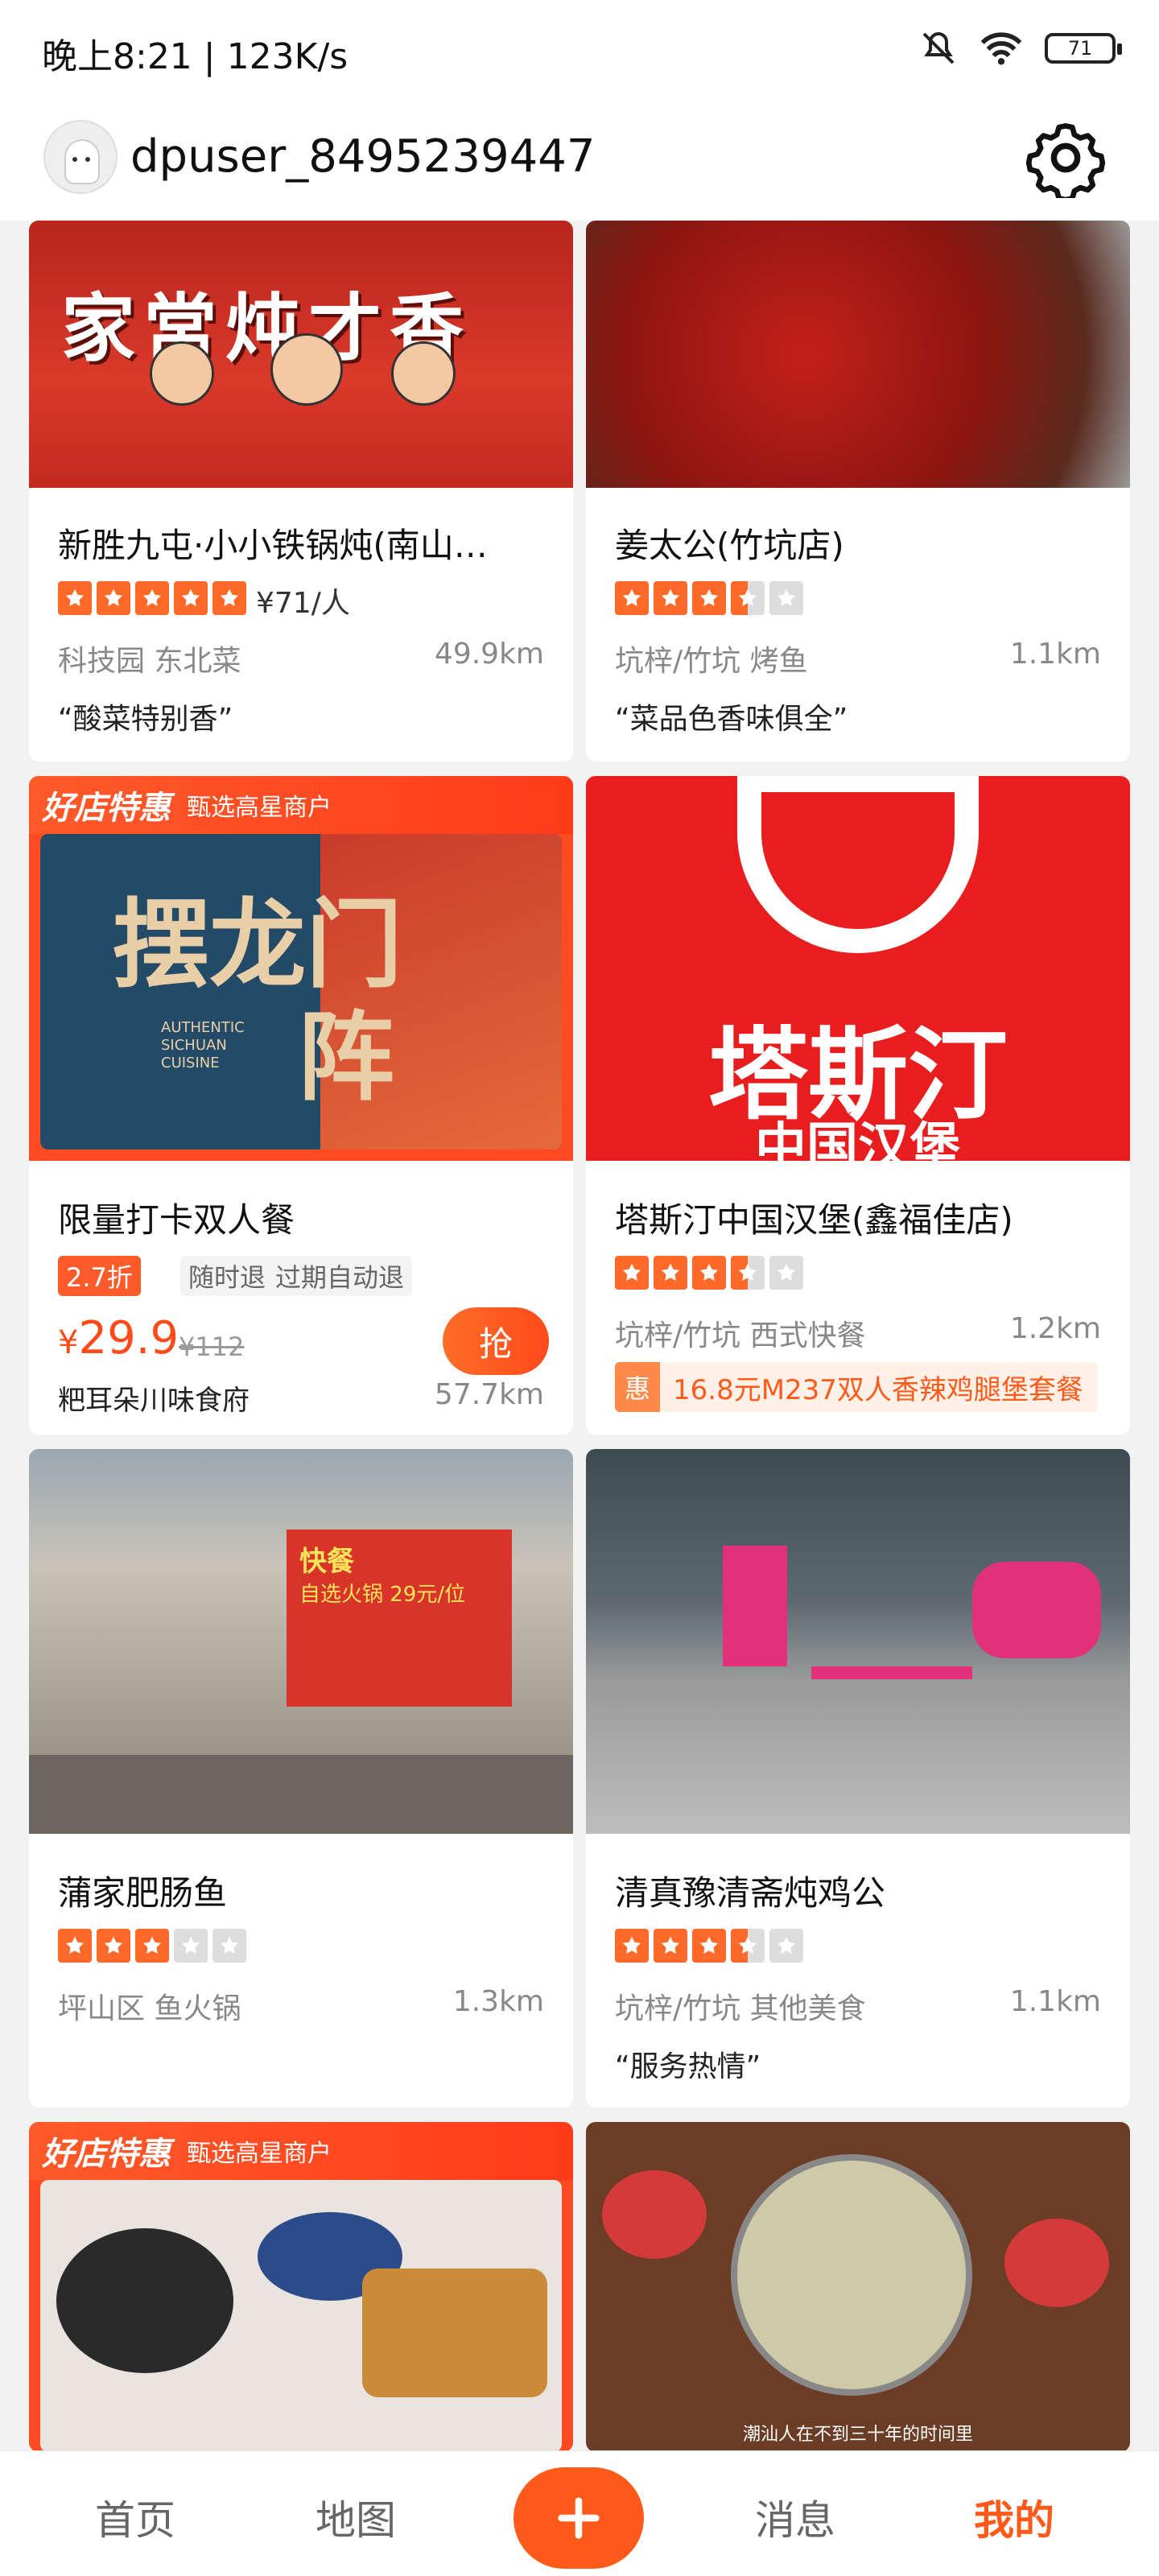  What do you see at coordinates (356, 2517) in the screenshot?
I see `tab-map: 地图` at bounding box center [356, 2517].